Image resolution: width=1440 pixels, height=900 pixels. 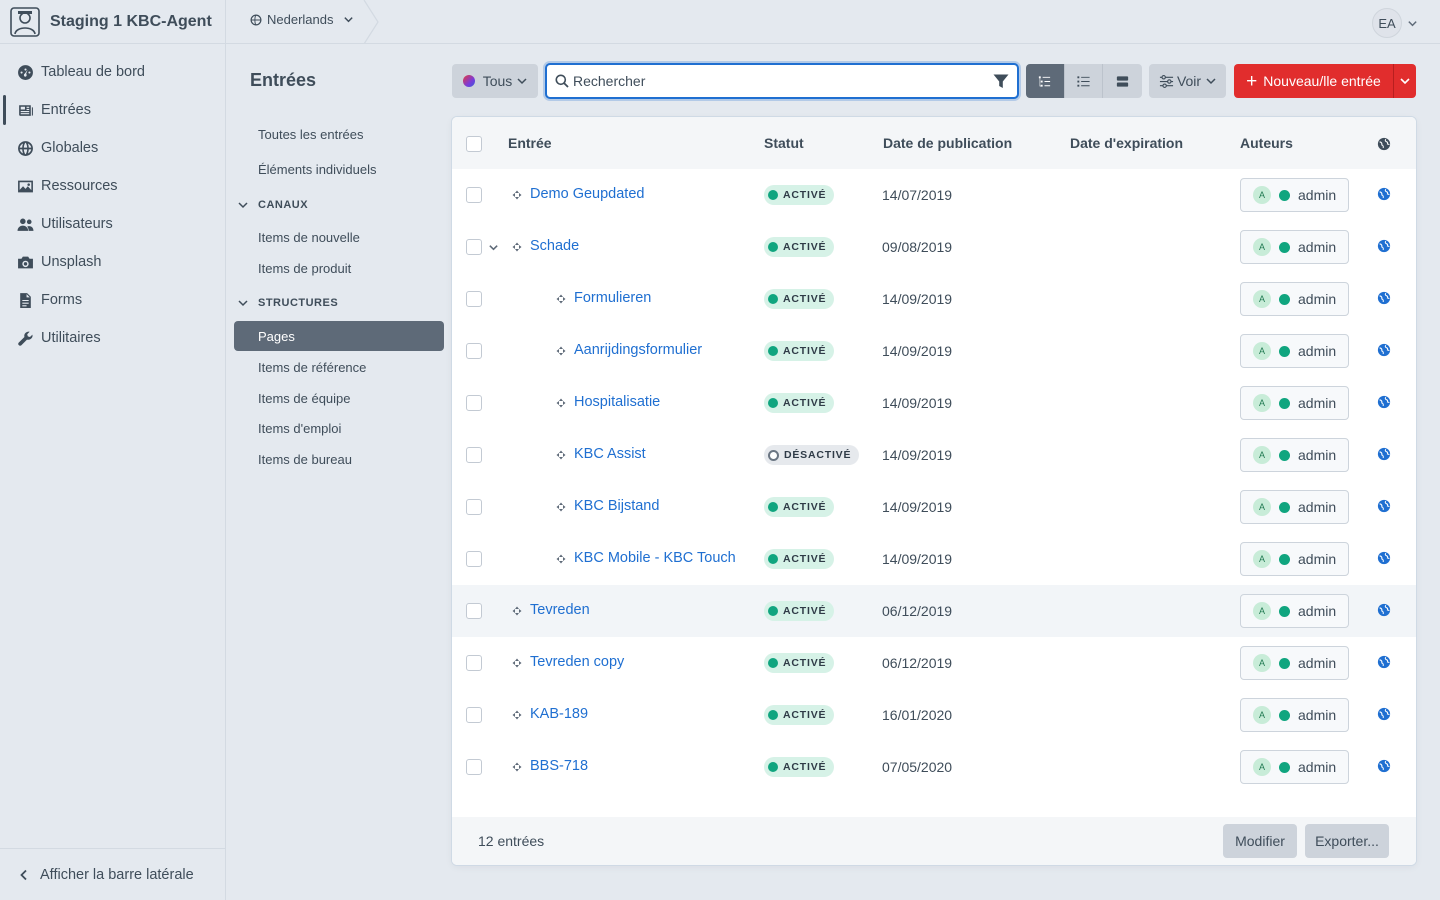 I want to click on table-row: Tevreden ACTIVÉ 06/12/2019 Aadmin, so click(x=934, y=611).